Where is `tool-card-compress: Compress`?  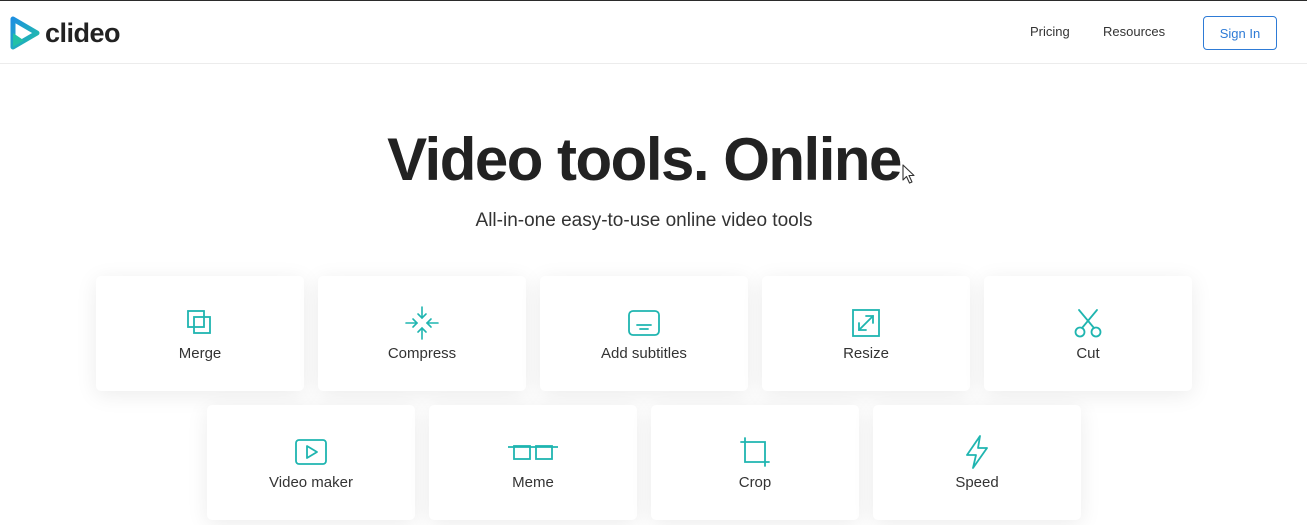 tool-card-compress: Compress is located at coordinates (422, 333).